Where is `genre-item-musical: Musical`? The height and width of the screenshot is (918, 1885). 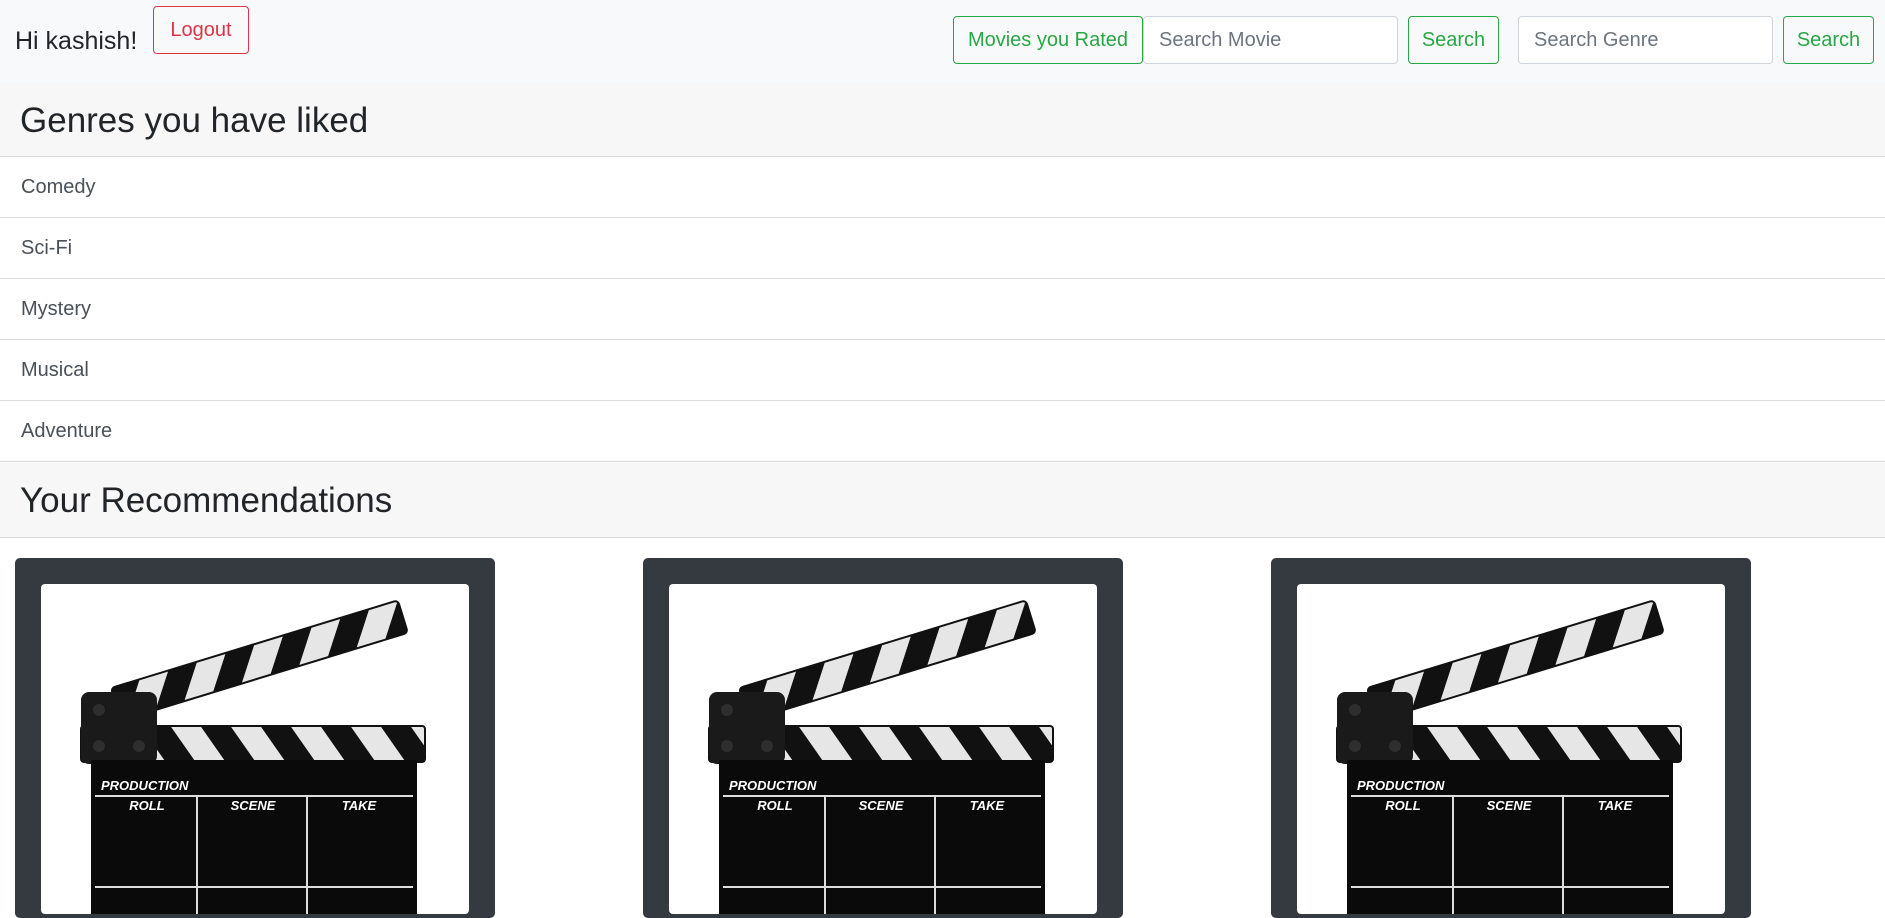 genre-item-musical: Musical is located at coordinates (942, 370).